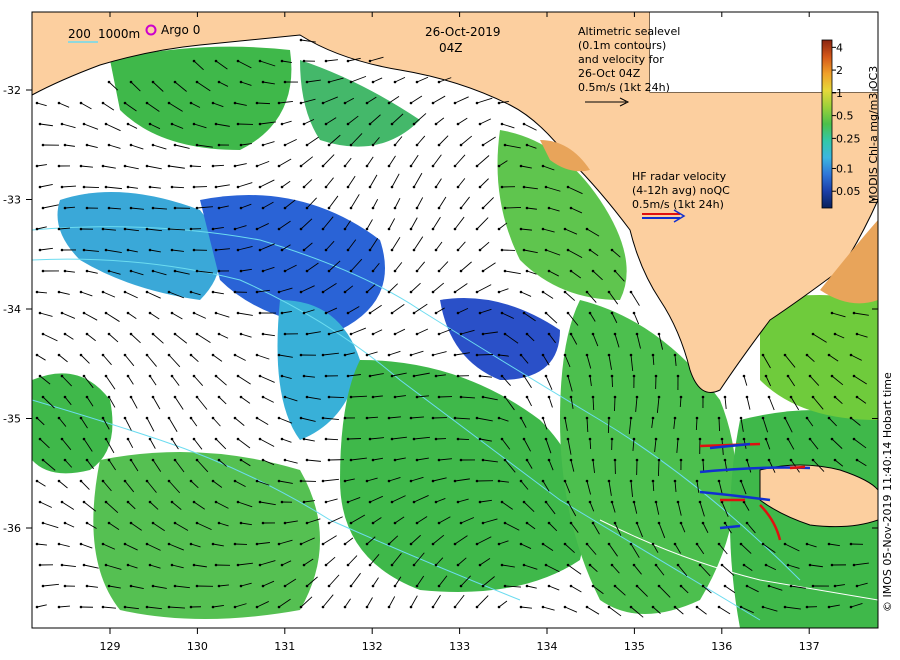 The image size is (900, 660). What do you see at coordinates (621, 59) in the screenshot?
I see `alt-line-3: and velocity for` at bounding box center [621, 59].